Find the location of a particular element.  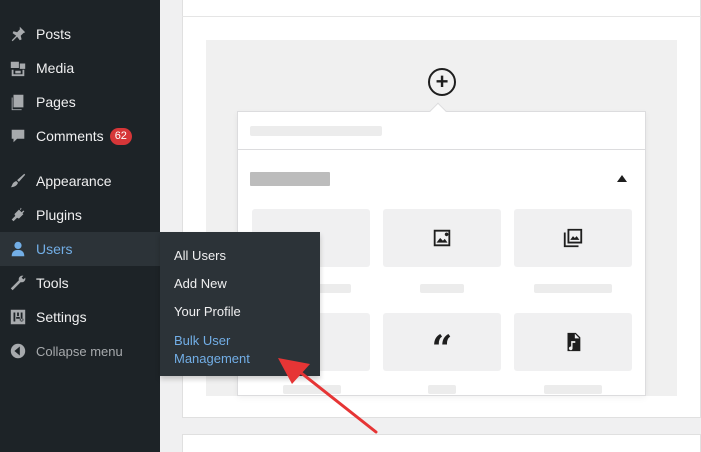

sidebar-item-label: Plugins is located at coordinates (59, 215).